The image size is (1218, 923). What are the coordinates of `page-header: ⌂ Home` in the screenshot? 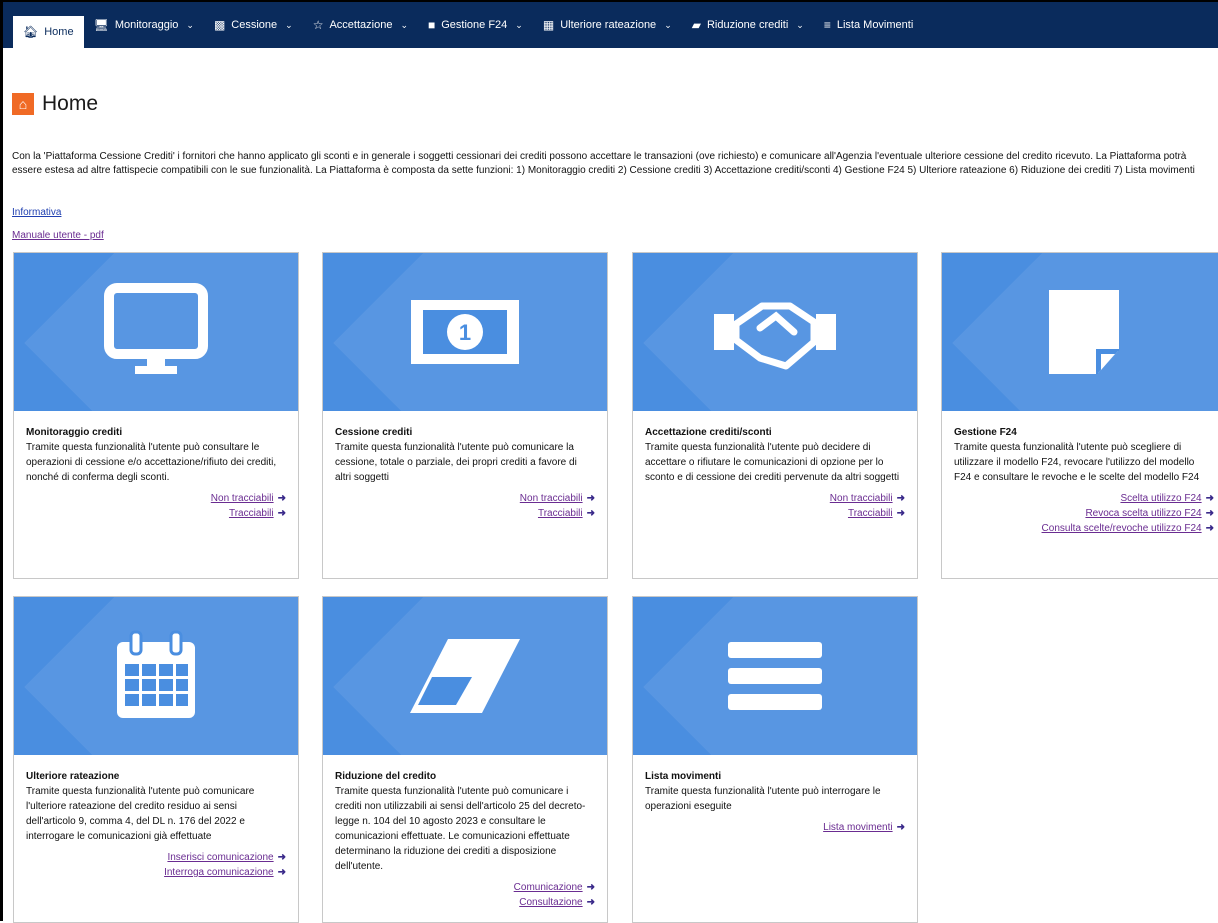 It's located at (55, 104).